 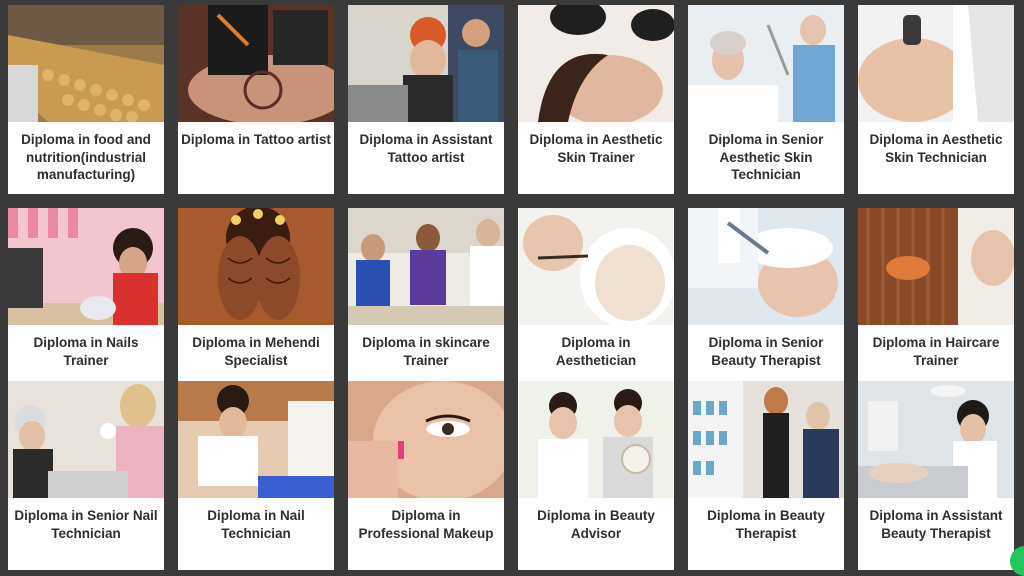 What do you see at coordinates (256, 63) in the screenshot?
I see `tattoo-hand-image` at bounding box center [256, 63].